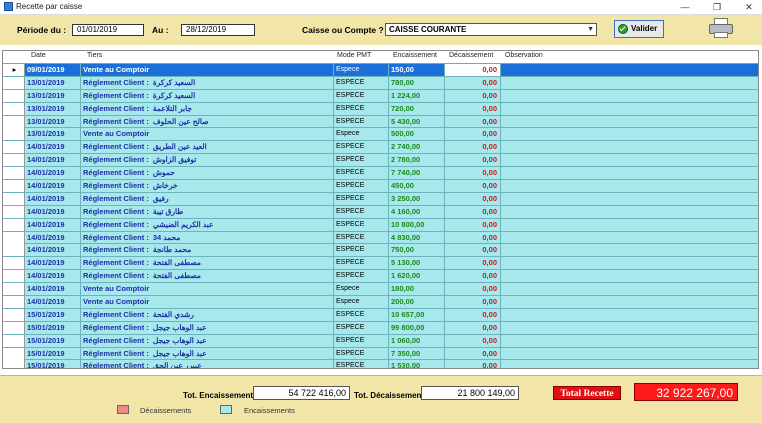 The width and height of the screenshot is (762, 423). What do you see at coordinates (166, 410) in the screenshot?
I see `legend-decaissements-label: Décaissements` at bounding box center [166, 410].